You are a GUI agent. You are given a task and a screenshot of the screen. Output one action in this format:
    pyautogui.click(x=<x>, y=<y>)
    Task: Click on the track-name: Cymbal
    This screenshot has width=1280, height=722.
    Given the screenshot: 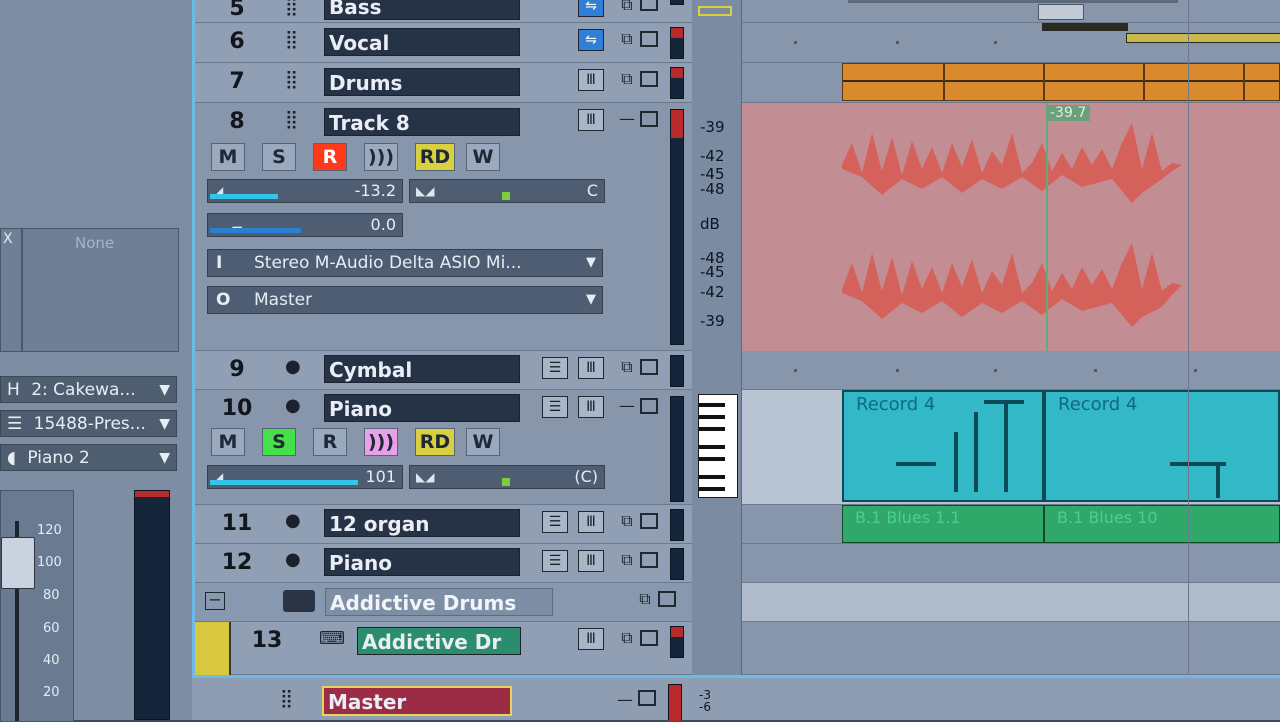 What is the action you would take?
    pyautogui.click(x=422, y=369)
    